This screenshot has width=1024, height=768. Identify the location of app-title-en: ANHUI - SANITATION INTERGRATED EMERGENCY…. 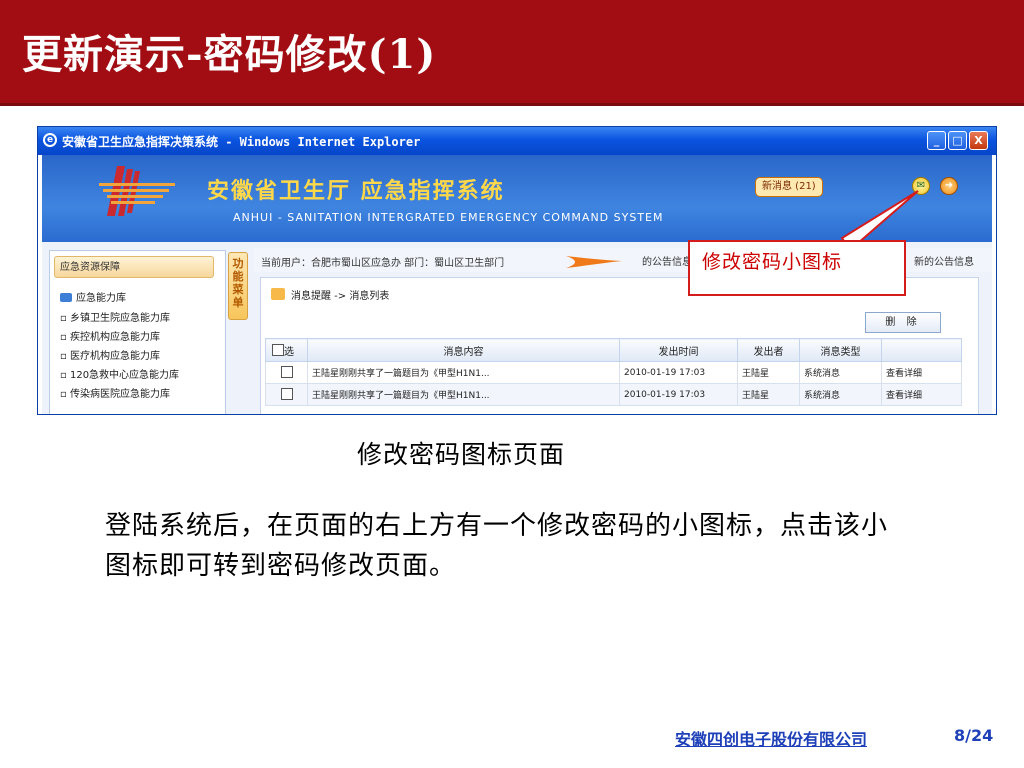
(448, 217).